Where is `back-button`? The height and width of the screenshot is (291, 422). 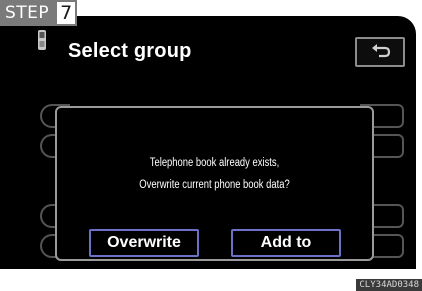
back-button is located at coordinates (380, 52).